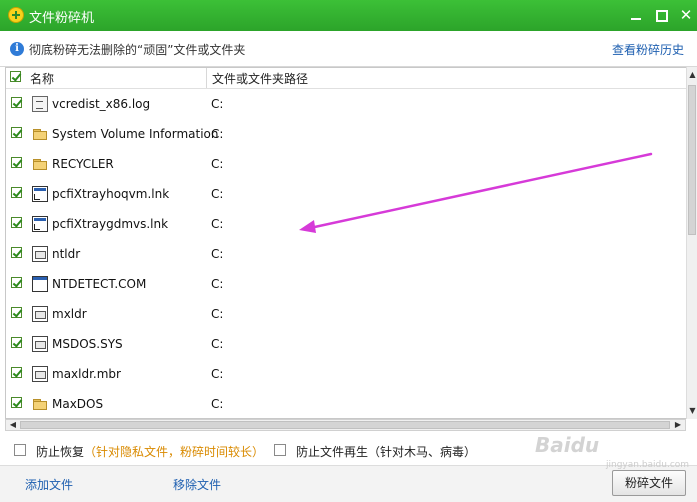 Image resolution: width=697 pixels, height=502 pixels. I want to click on vertical-scroll-thumb, so click(692, 160).